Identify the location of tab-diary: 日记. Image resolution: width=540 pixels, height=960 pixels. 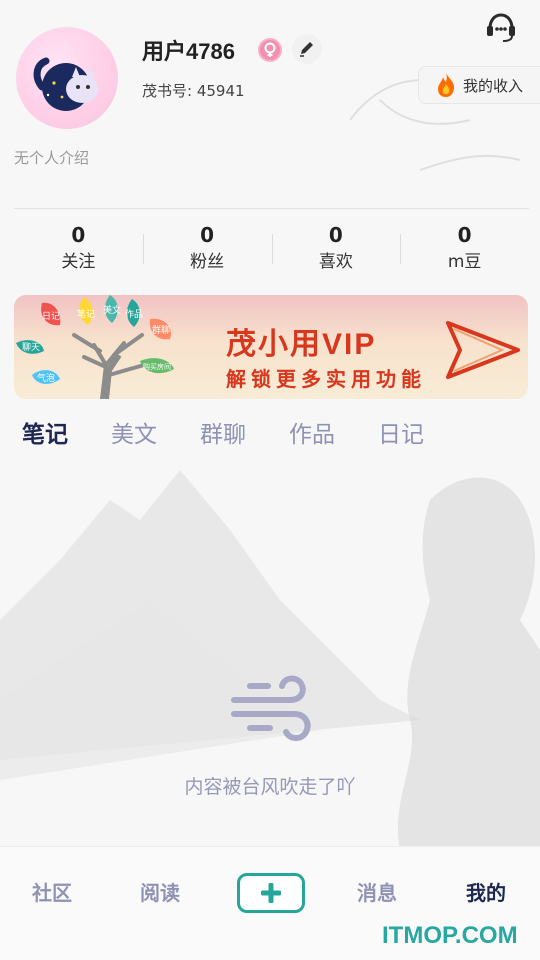
(401, 435).